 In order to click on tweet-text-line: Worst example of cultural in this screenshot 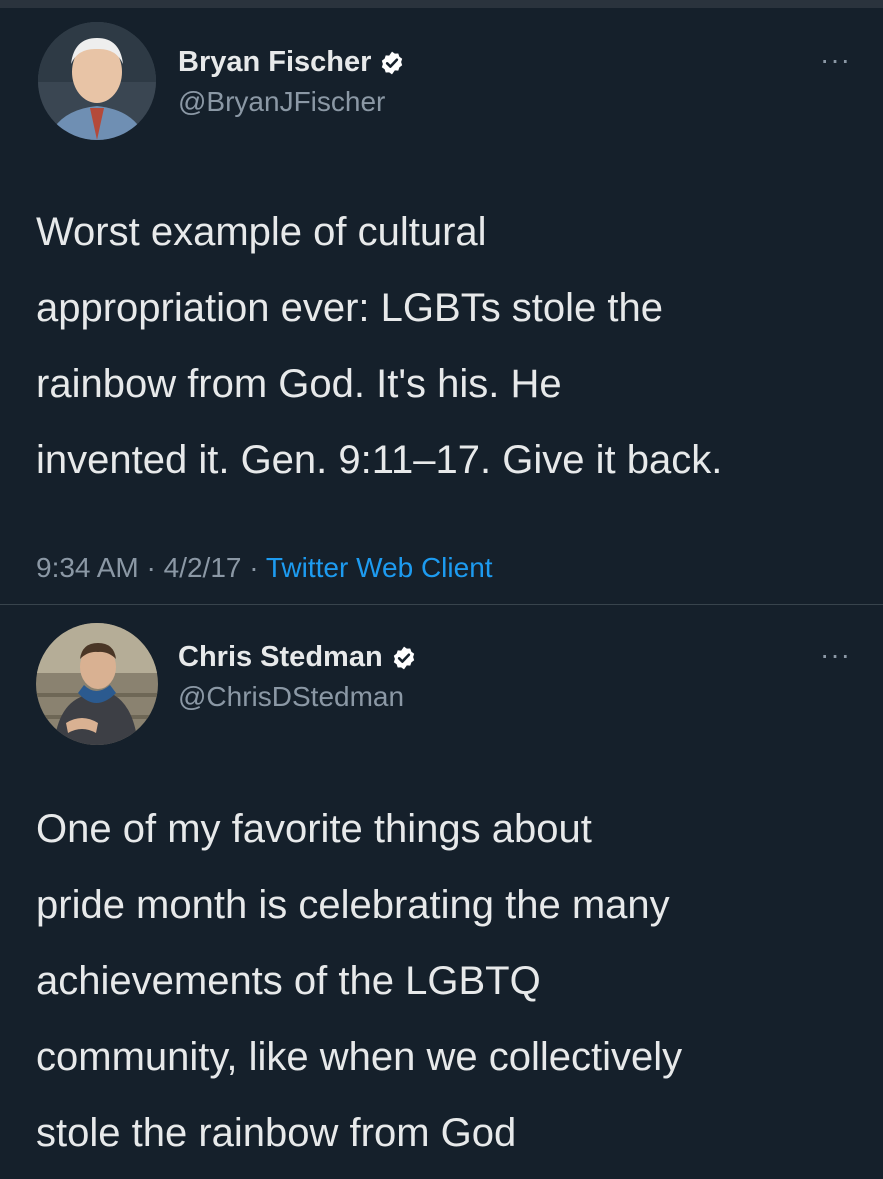, I will do `click(261, 232)`.